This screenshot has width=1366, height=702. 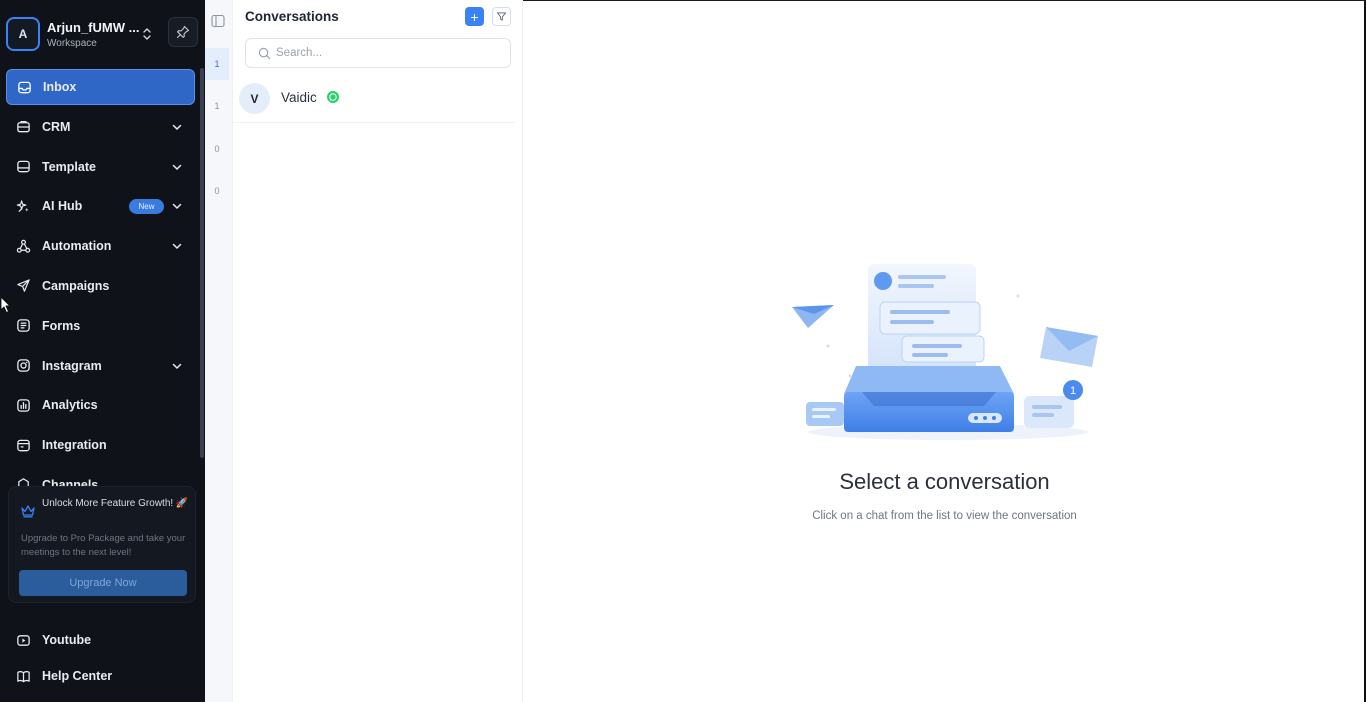 What do you see at coordinates (23, 286) in the screenshot?
I see `send-icon` at bounding box center [23, 286].